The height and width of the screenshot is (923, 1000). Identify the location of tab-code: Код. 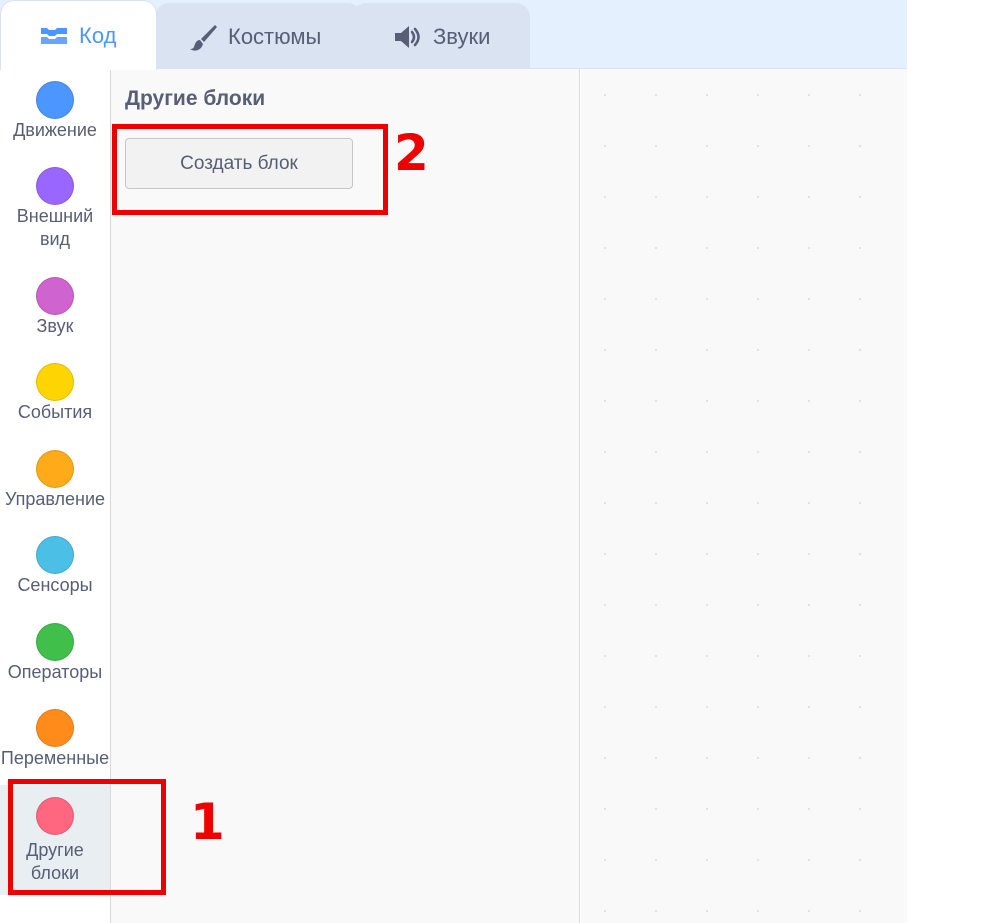
(78, 35).